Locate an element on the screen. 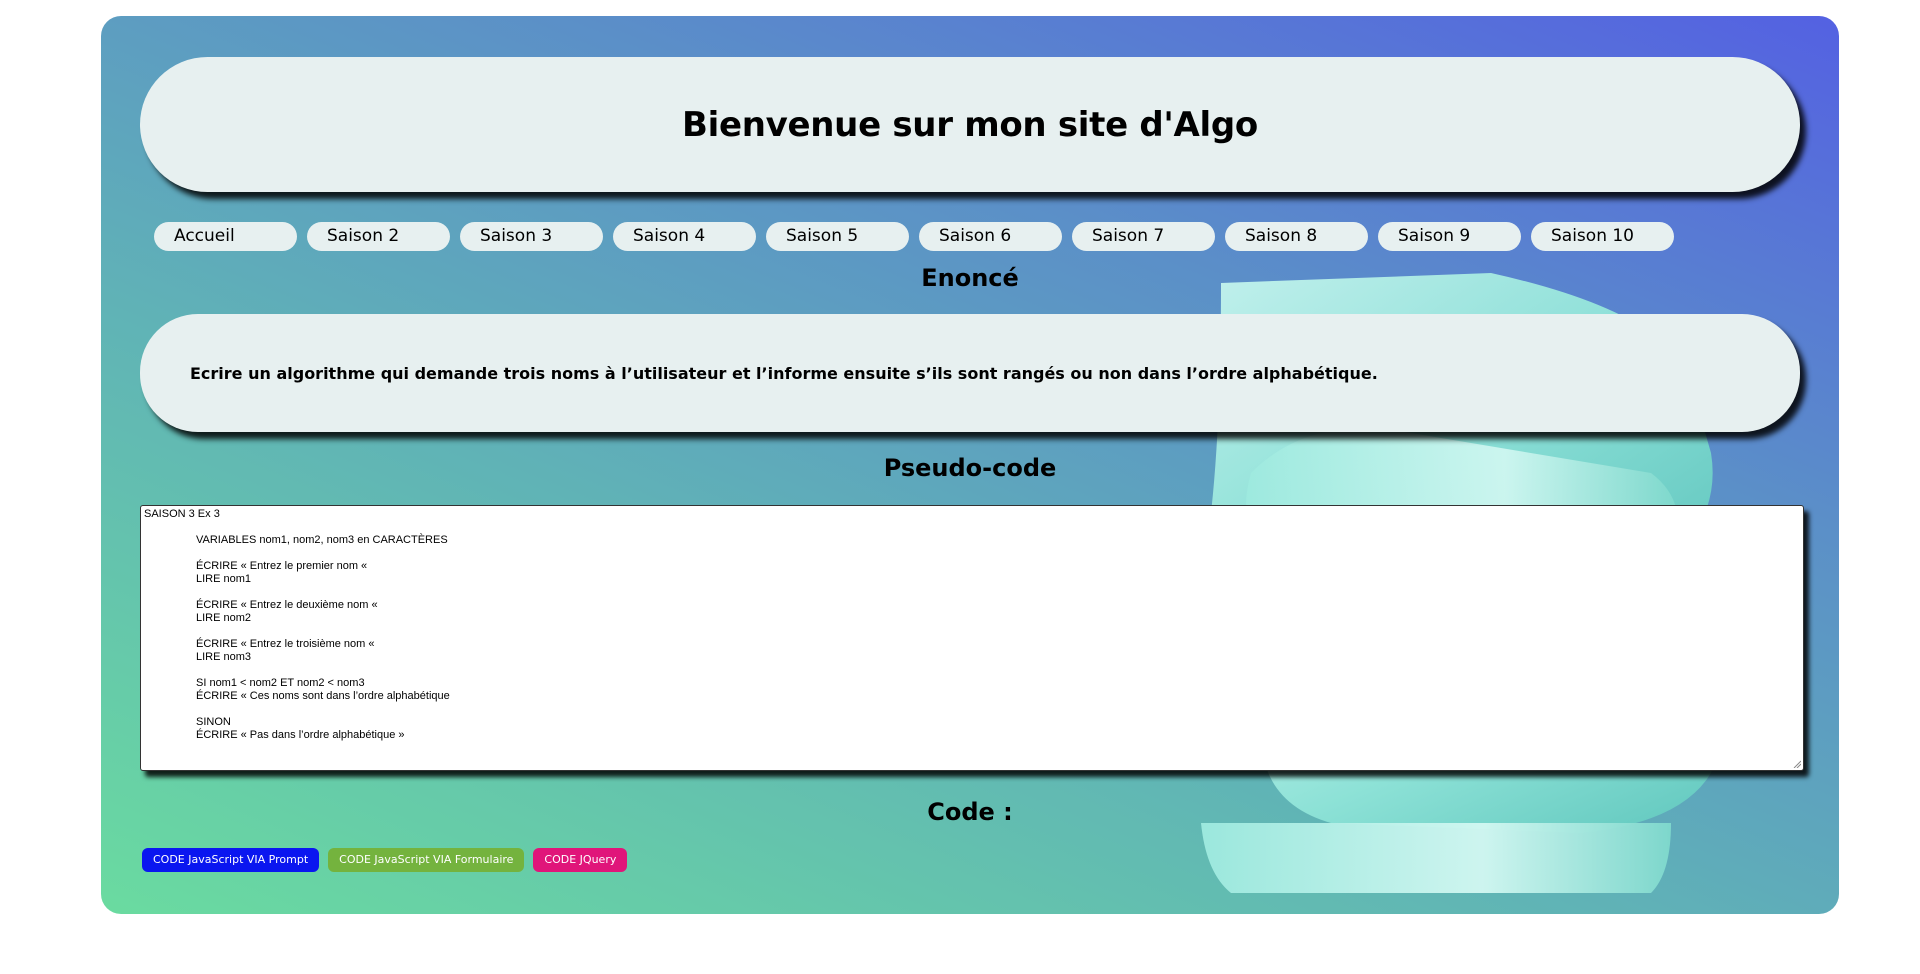 The image size is (1920, 974). pseudocode-line: ÉCRIRE « Pas dans l’ordre alphabétique » is located at coordinates (300, 735).